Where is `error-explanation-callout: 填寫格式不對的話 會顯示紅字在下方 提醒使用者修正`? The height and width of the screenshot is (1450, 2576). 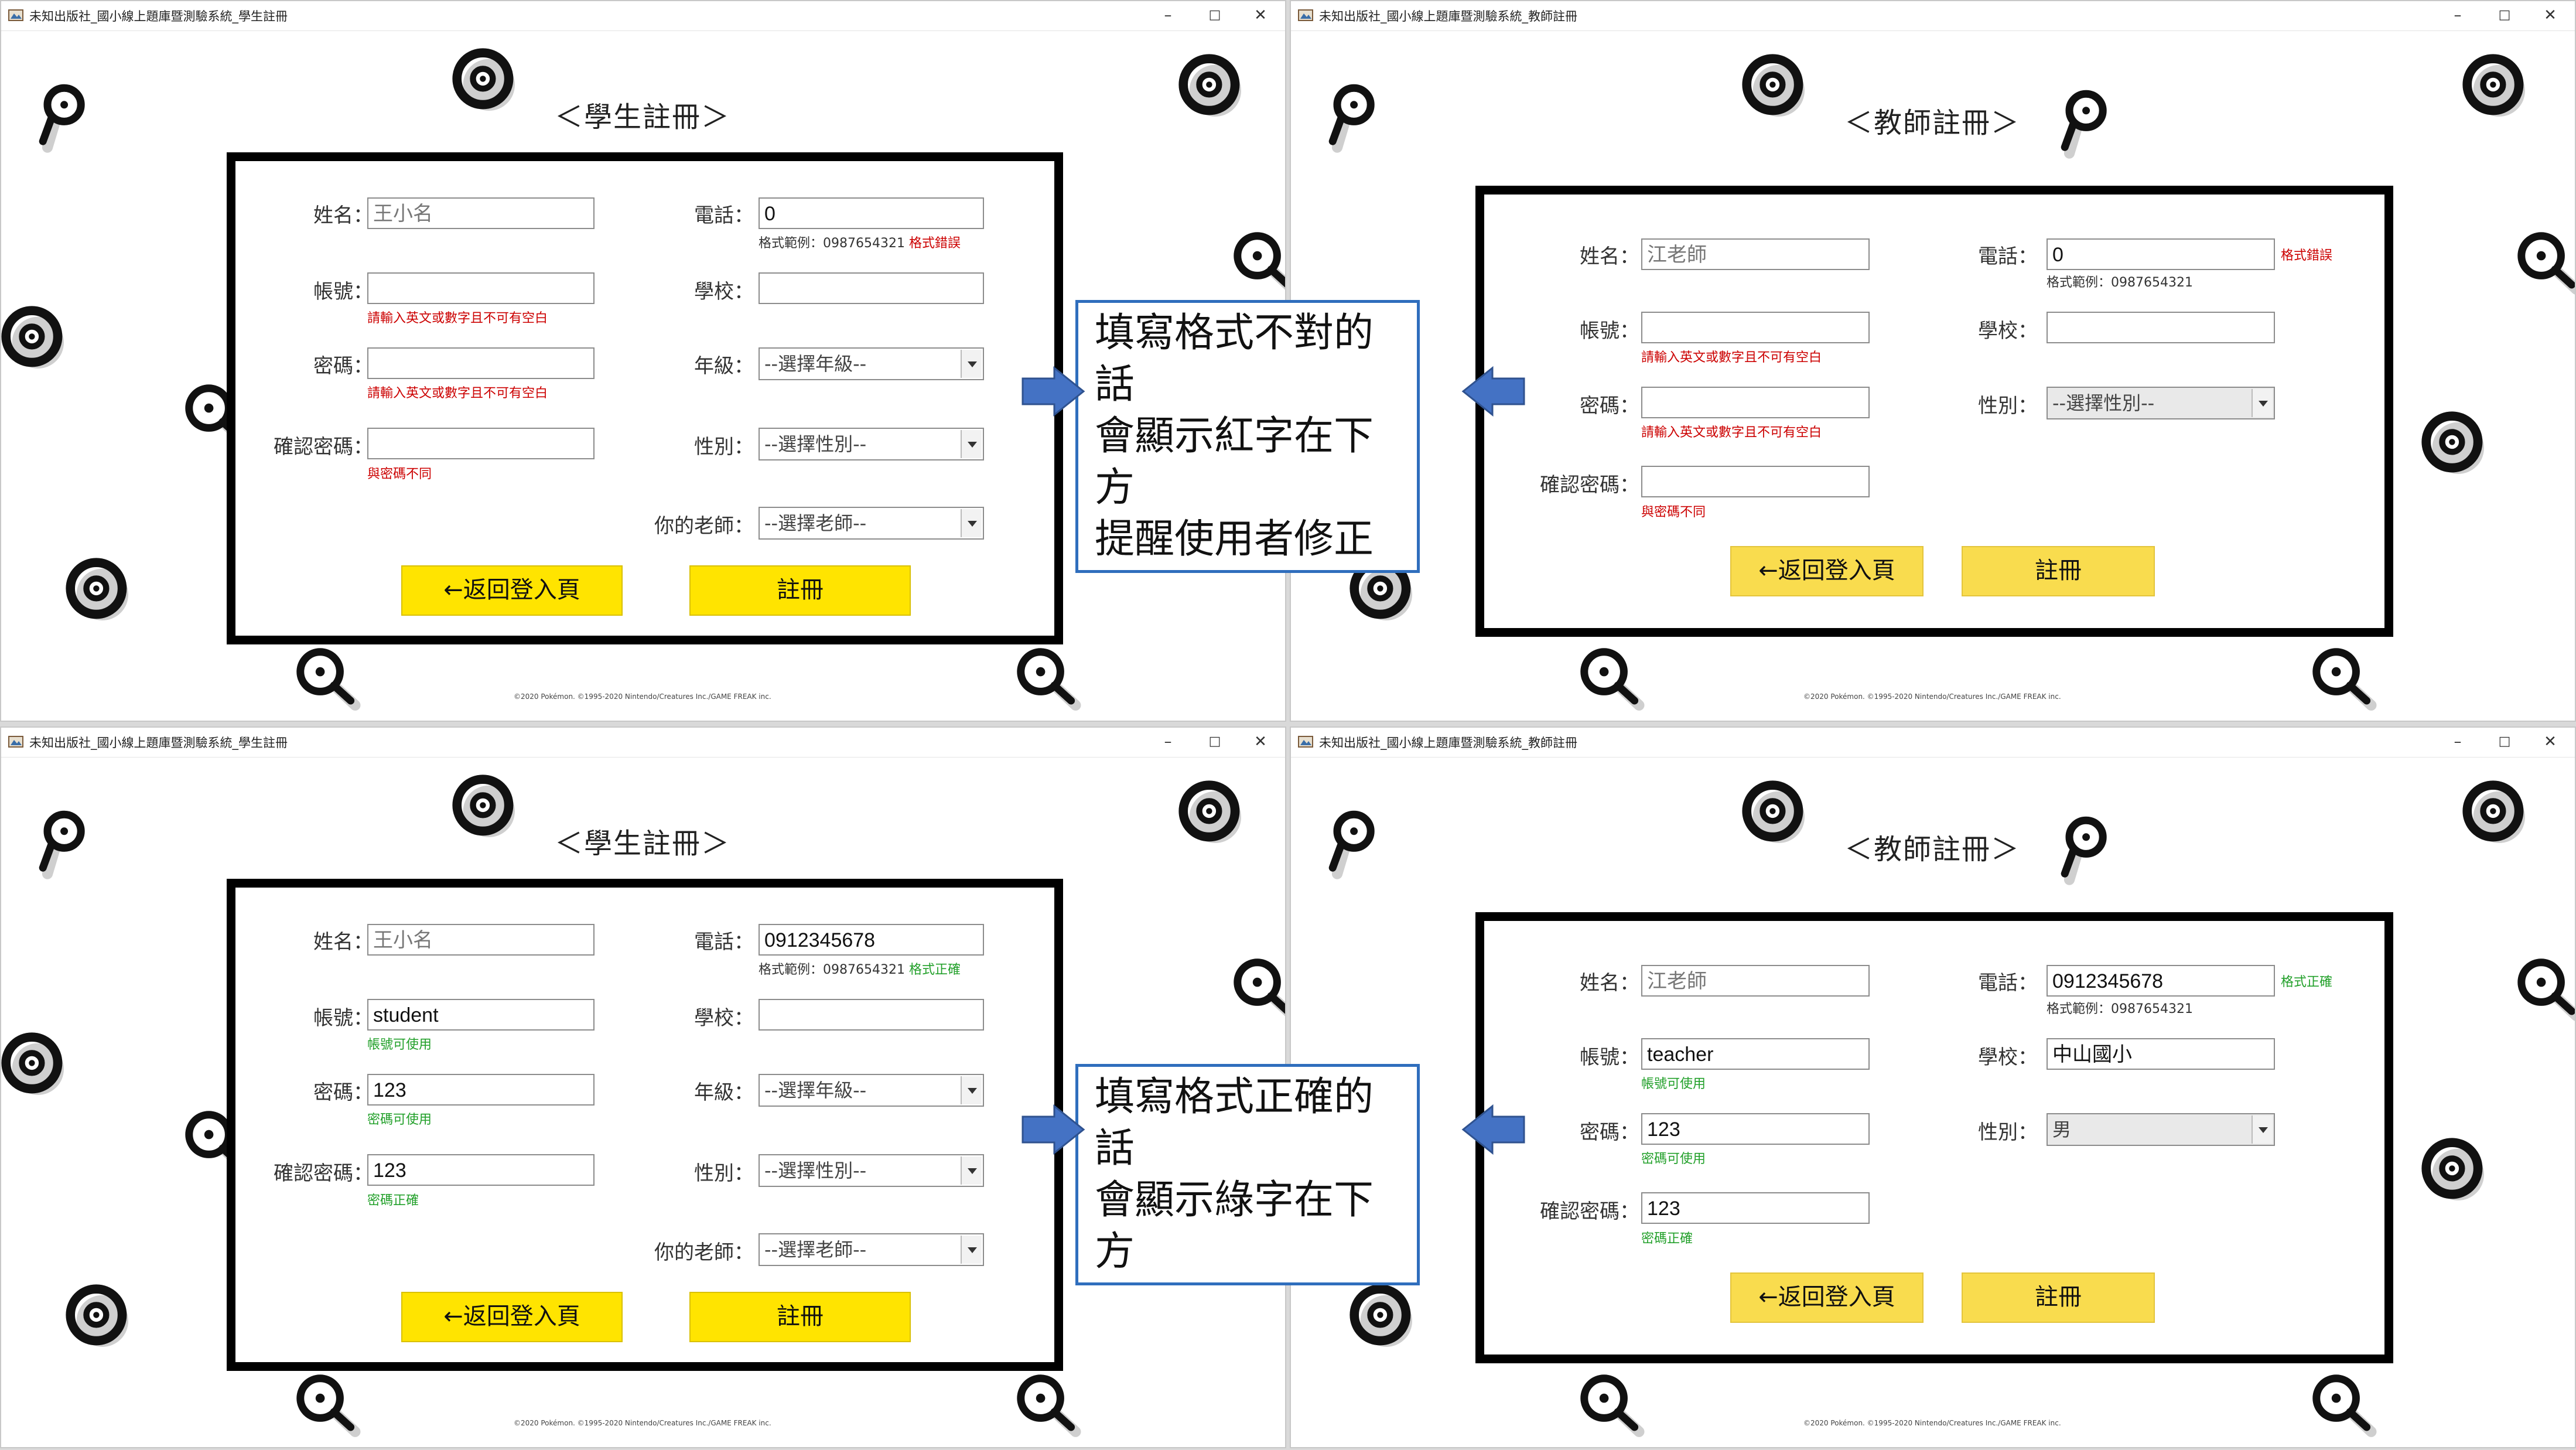 error-explanation-callout: 填寫格式不對的話 會顯示紅字在下方 提醒使用者修正 is located at coordinates (1248, 436).